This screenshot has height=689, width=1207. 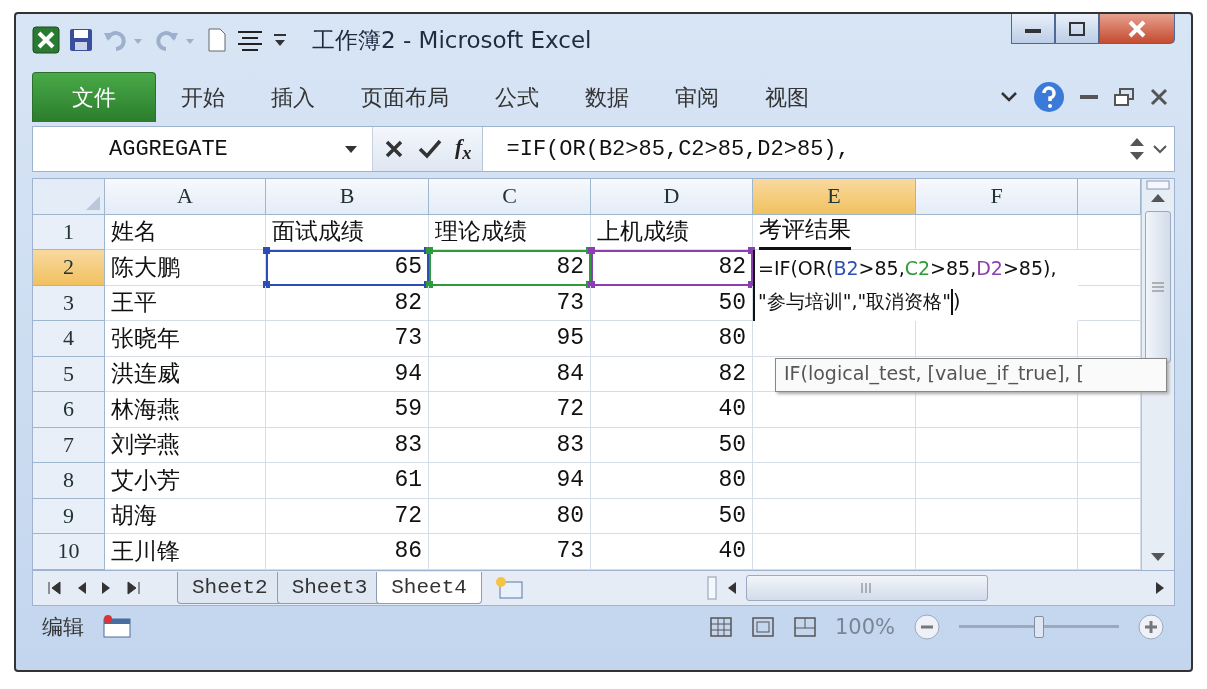 What do you see at coordinates (145, 409) in the screenshot?
I see `cell-text: 林海燕` at bounding box center [145, 409].